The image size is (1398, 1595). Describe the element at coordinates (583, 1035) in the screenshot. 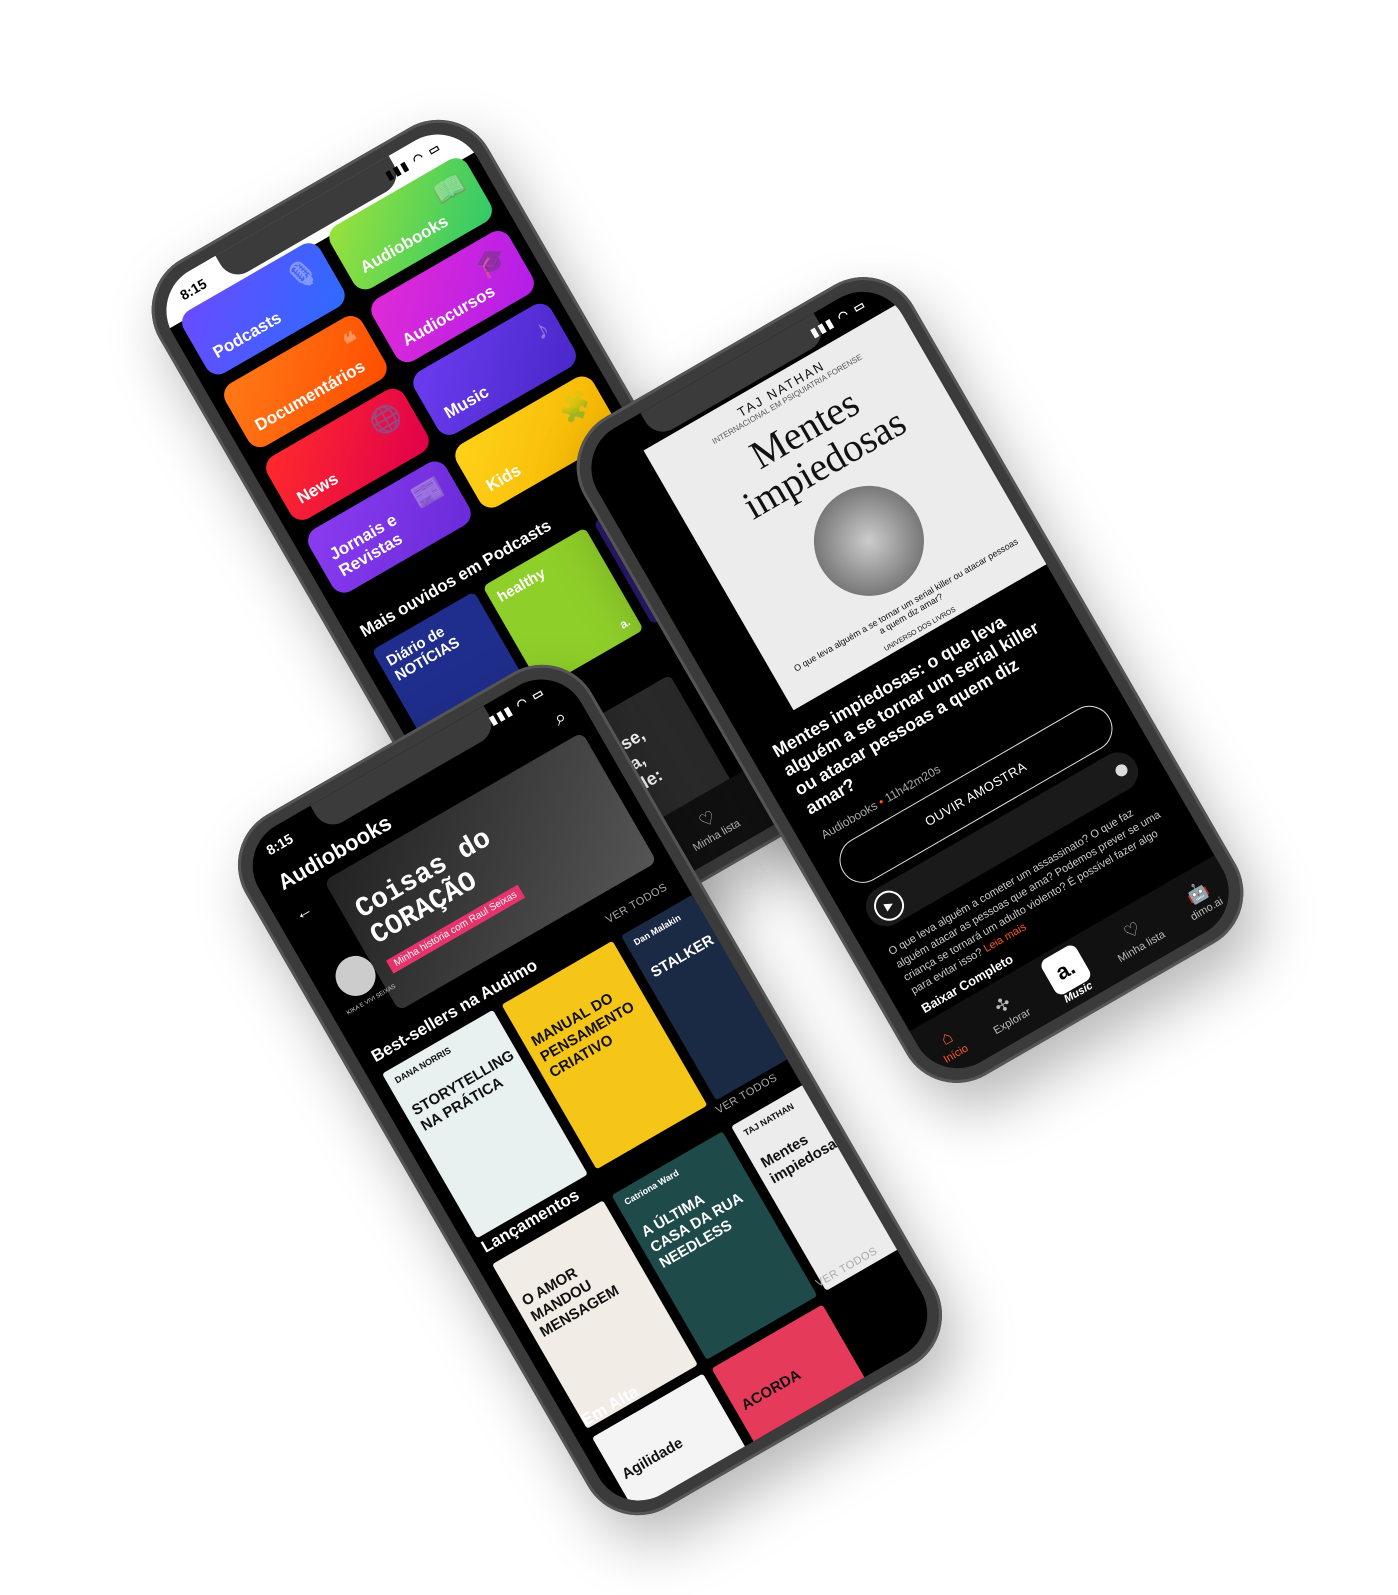

I see `book-title: MANUAL DO PENSAMENTO CRIATIVO` at that location.